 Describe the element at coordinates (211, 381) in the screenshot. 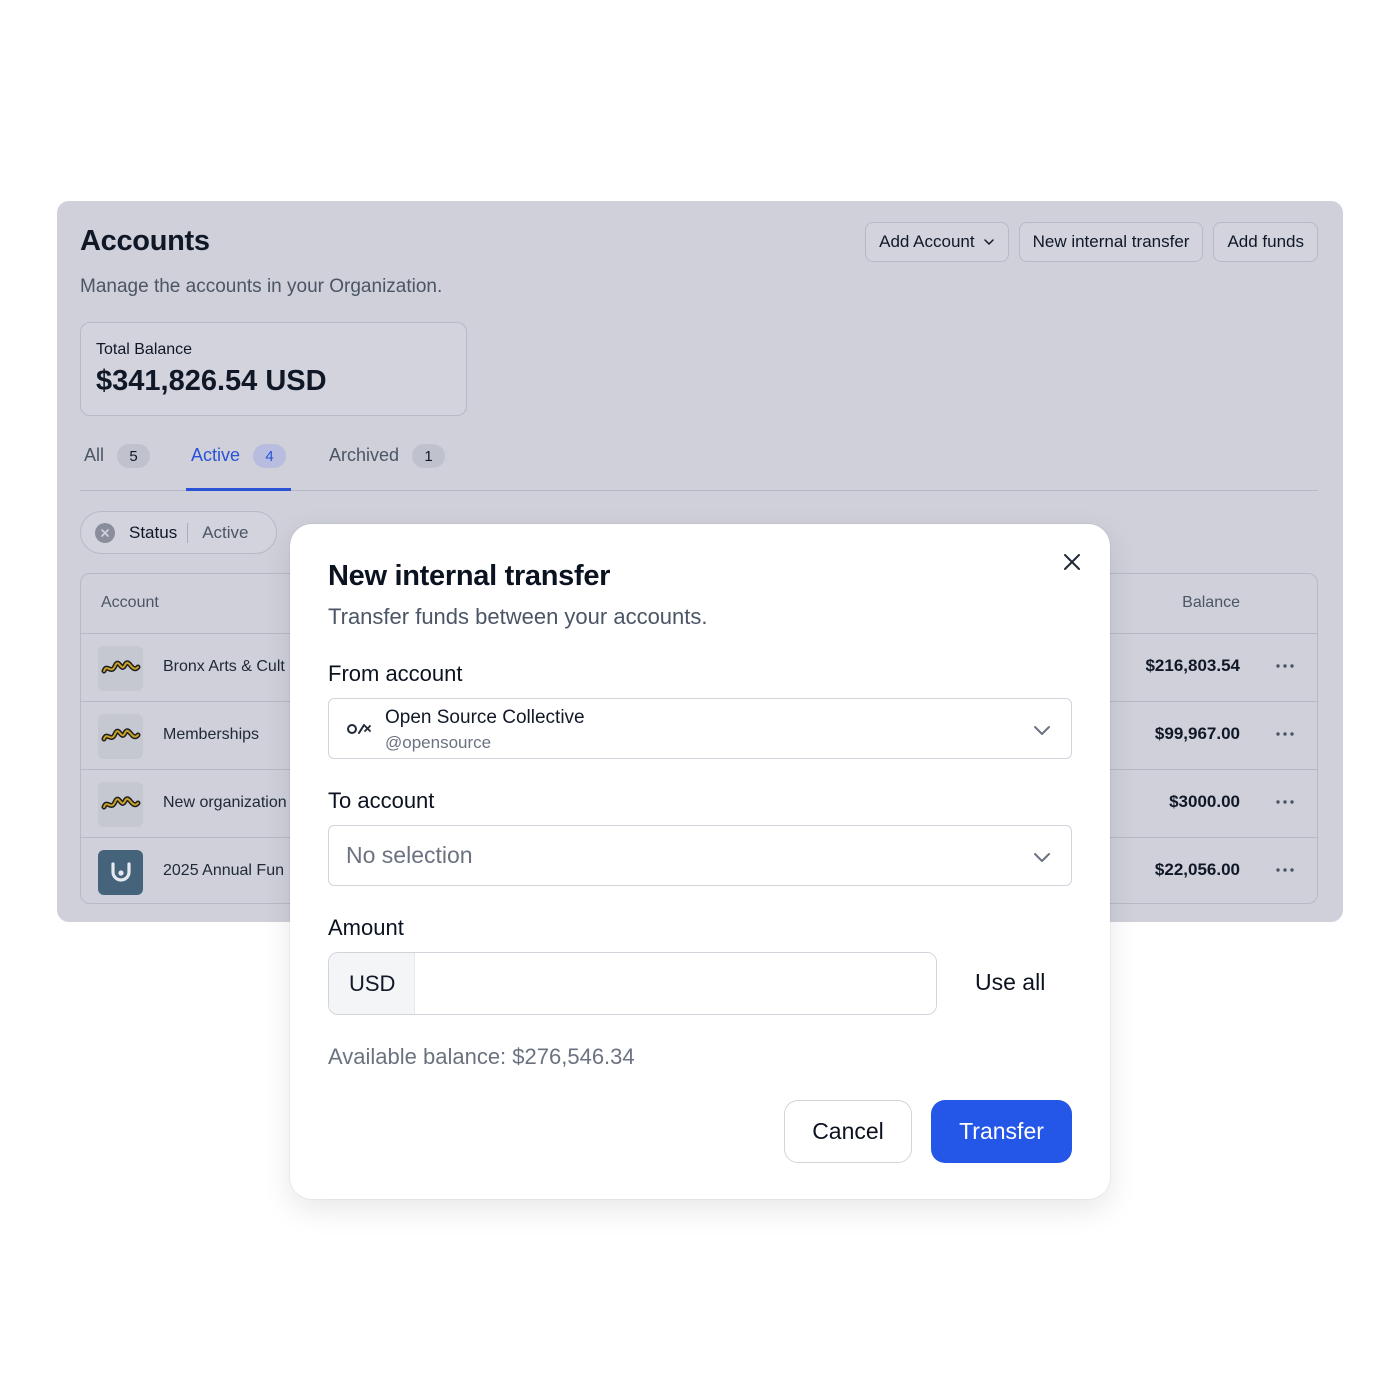

I see `total-balance-value: $341,826.54 USD` at that location.